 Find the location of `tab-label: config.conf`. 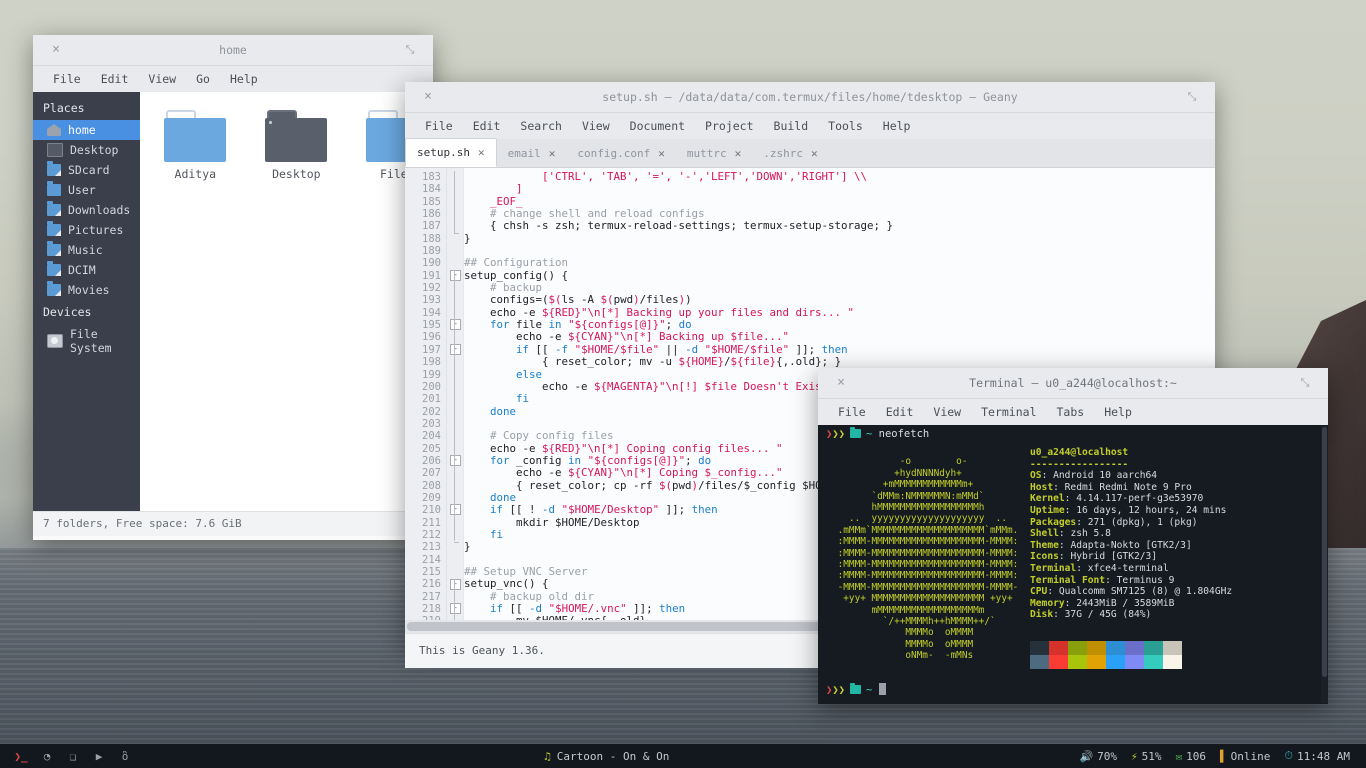

tab-label: config.conf is located at coordinates (614, 153).